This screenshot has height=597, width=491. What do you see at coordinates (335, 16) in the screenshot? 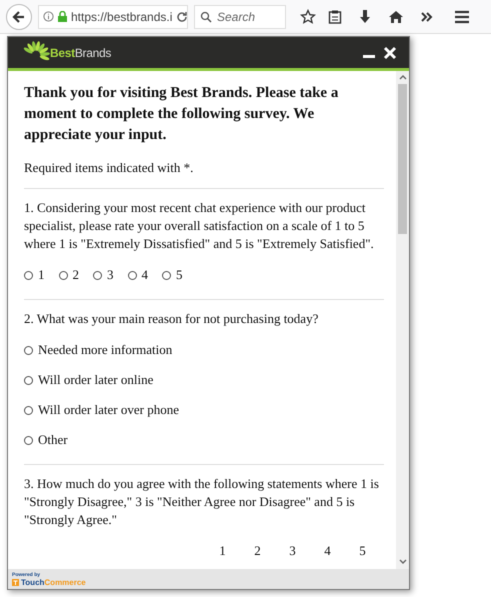
I see `clipboard-icon` at bounding box center [335, 16].